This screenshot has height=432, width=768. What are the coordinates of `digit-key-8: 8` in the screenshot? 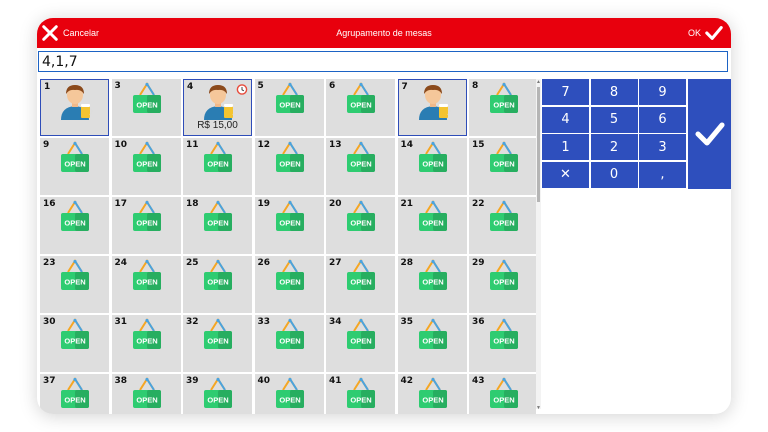 It's located at (614, 92).